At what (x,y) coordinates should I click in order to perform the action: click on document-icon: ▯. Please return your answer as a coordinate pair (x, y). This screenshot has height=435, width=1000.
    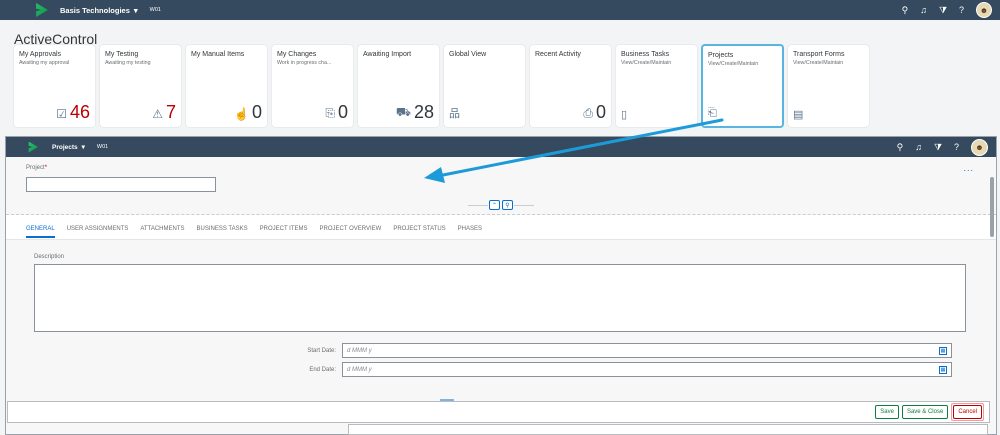
    Looking at the image, I should click on (624, 115).